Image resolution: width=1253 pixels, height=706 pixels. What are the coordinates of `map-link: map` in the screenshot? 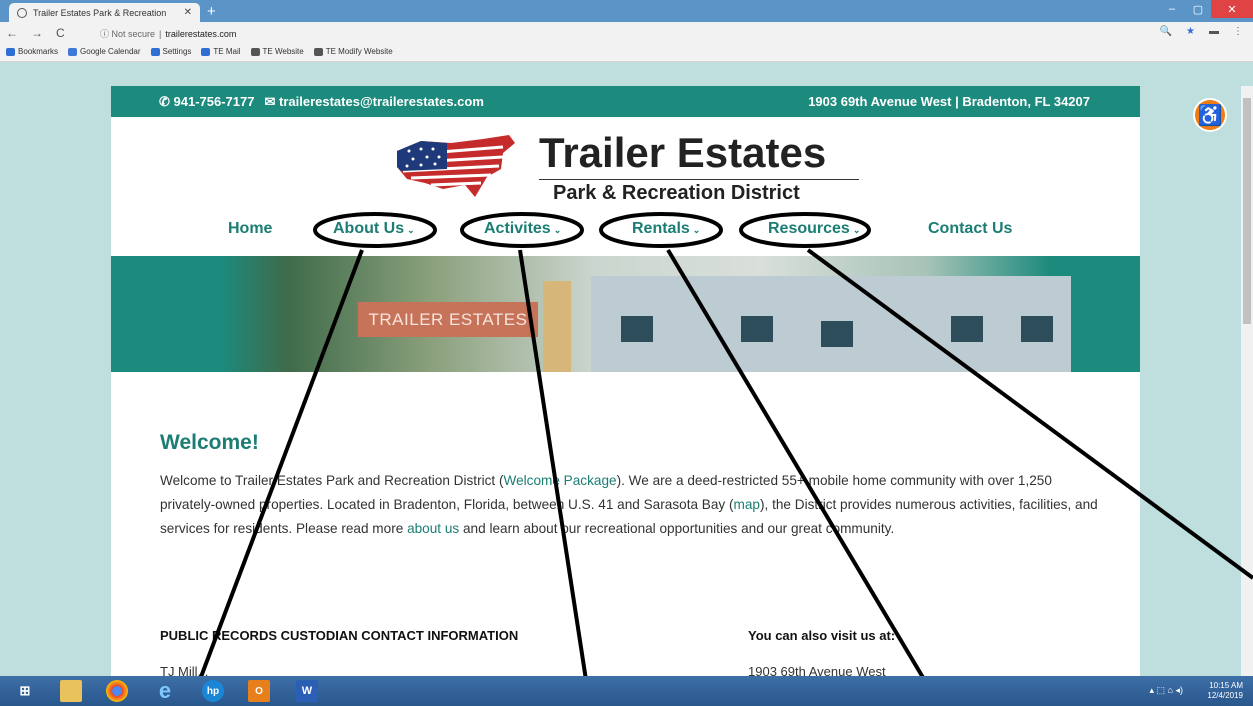 It's located at (747, 504).